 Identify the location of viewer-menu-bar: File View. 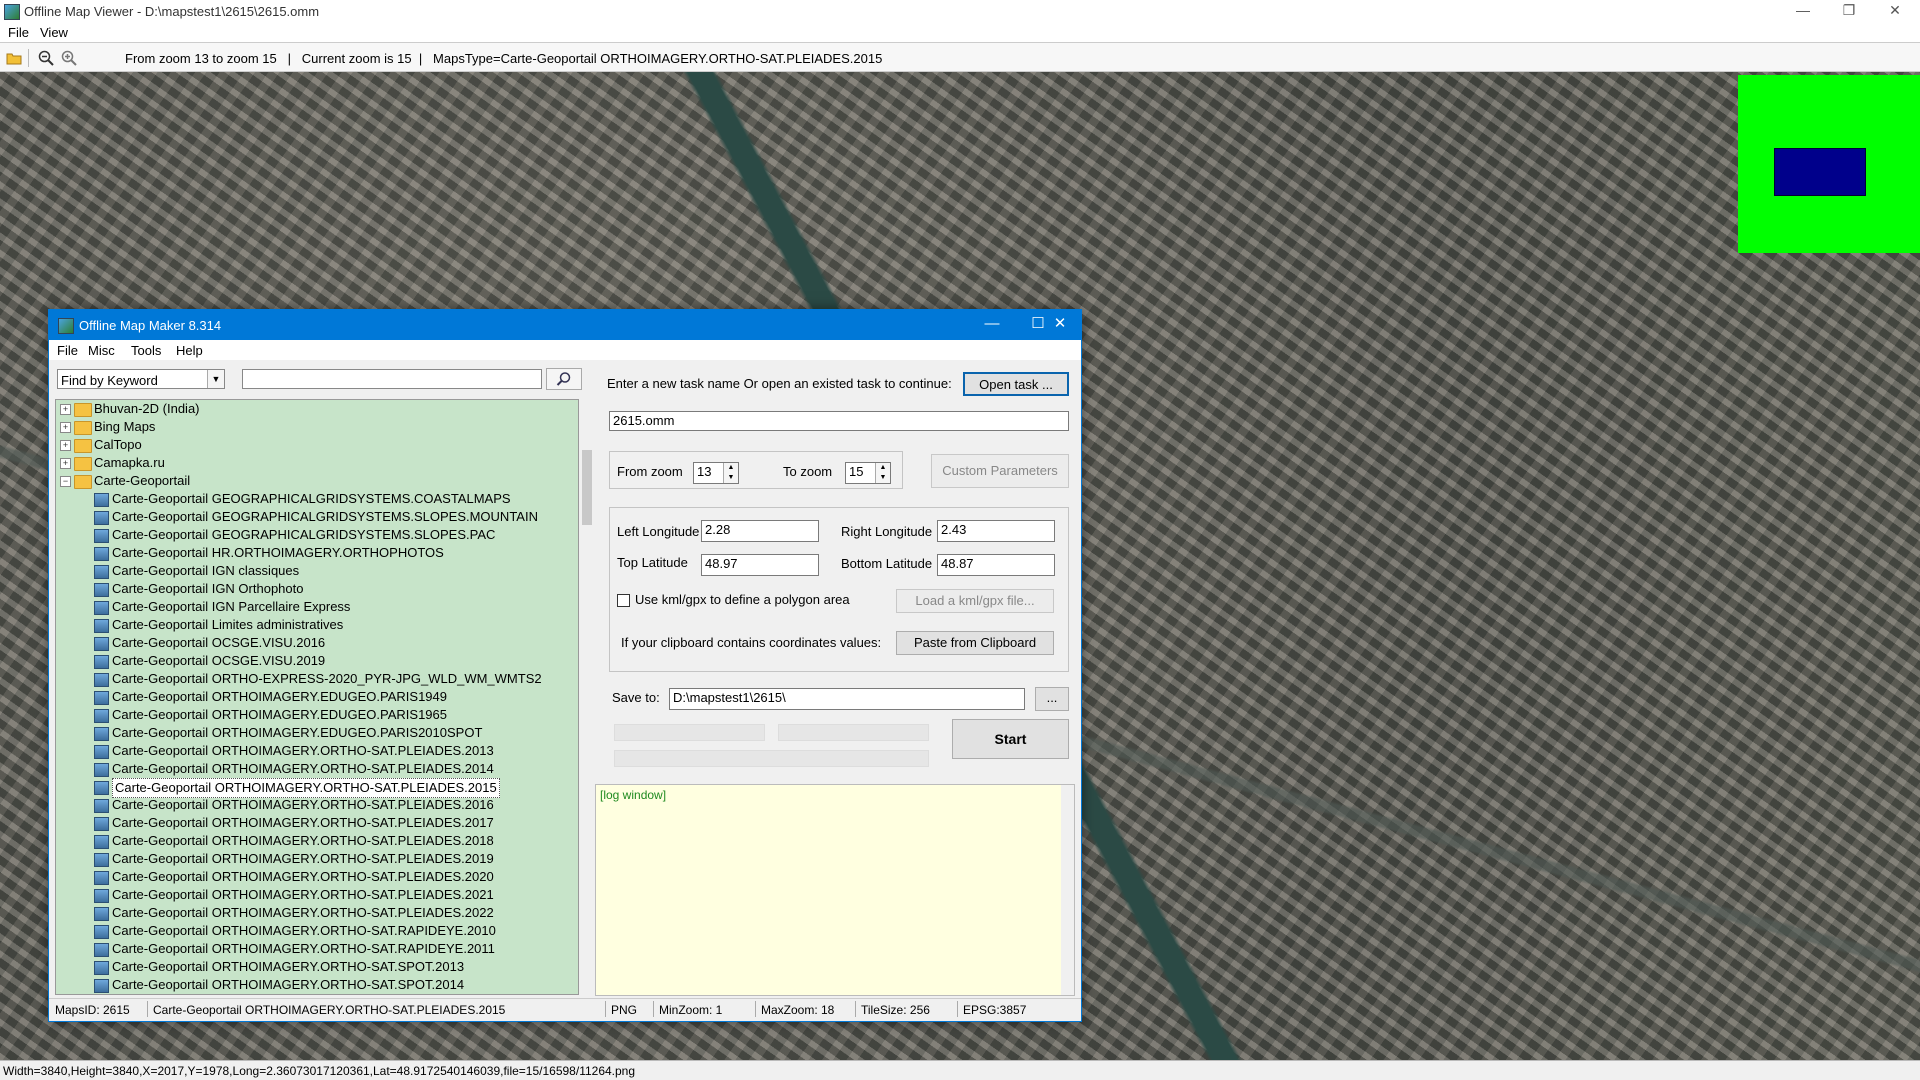
(960, 32).